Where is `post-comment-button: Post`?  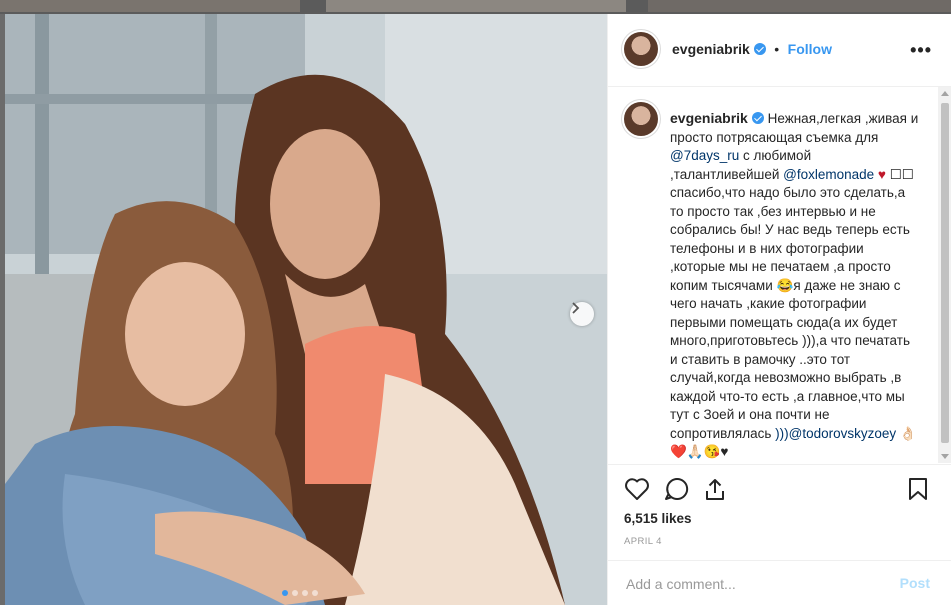
post-comment-button: Post is located at coordinates (915, 583).